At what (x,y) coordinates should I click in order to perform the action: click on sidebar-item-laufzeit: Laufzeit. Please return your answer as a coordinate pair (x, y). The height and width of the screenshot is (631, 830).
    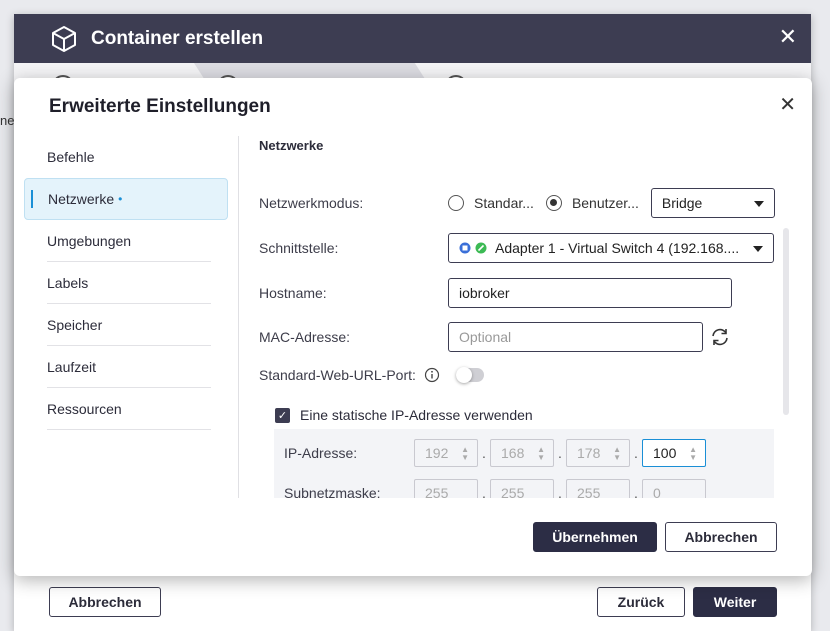
    Looking at the image, I should click on (126, 367).